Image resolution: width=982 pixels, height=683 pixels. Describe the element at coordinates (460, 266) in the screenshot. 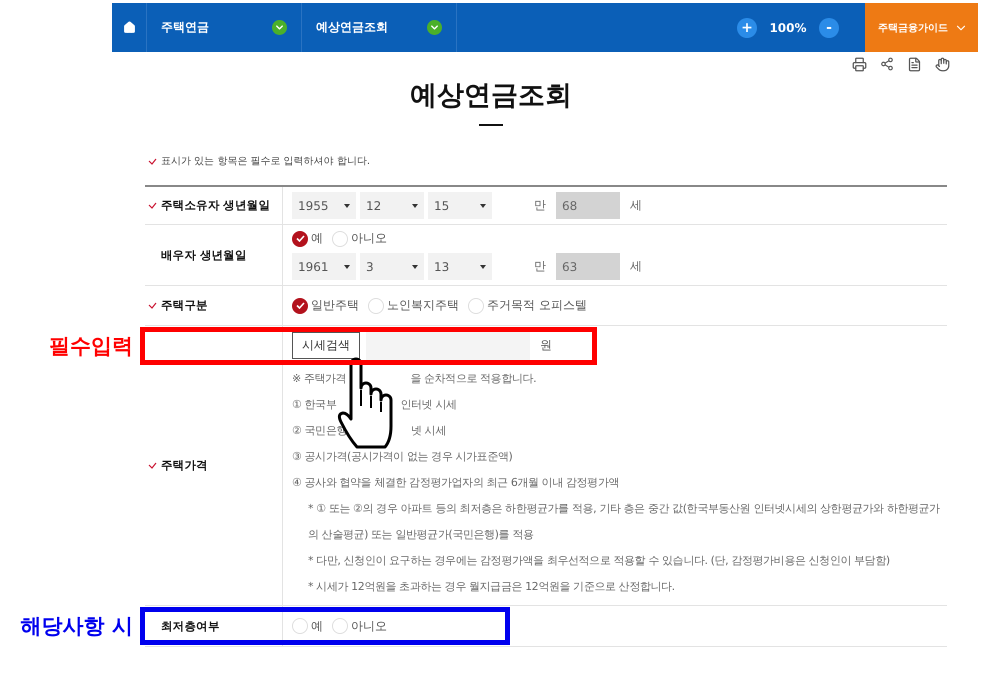

I see `date-select: 13` at that location.